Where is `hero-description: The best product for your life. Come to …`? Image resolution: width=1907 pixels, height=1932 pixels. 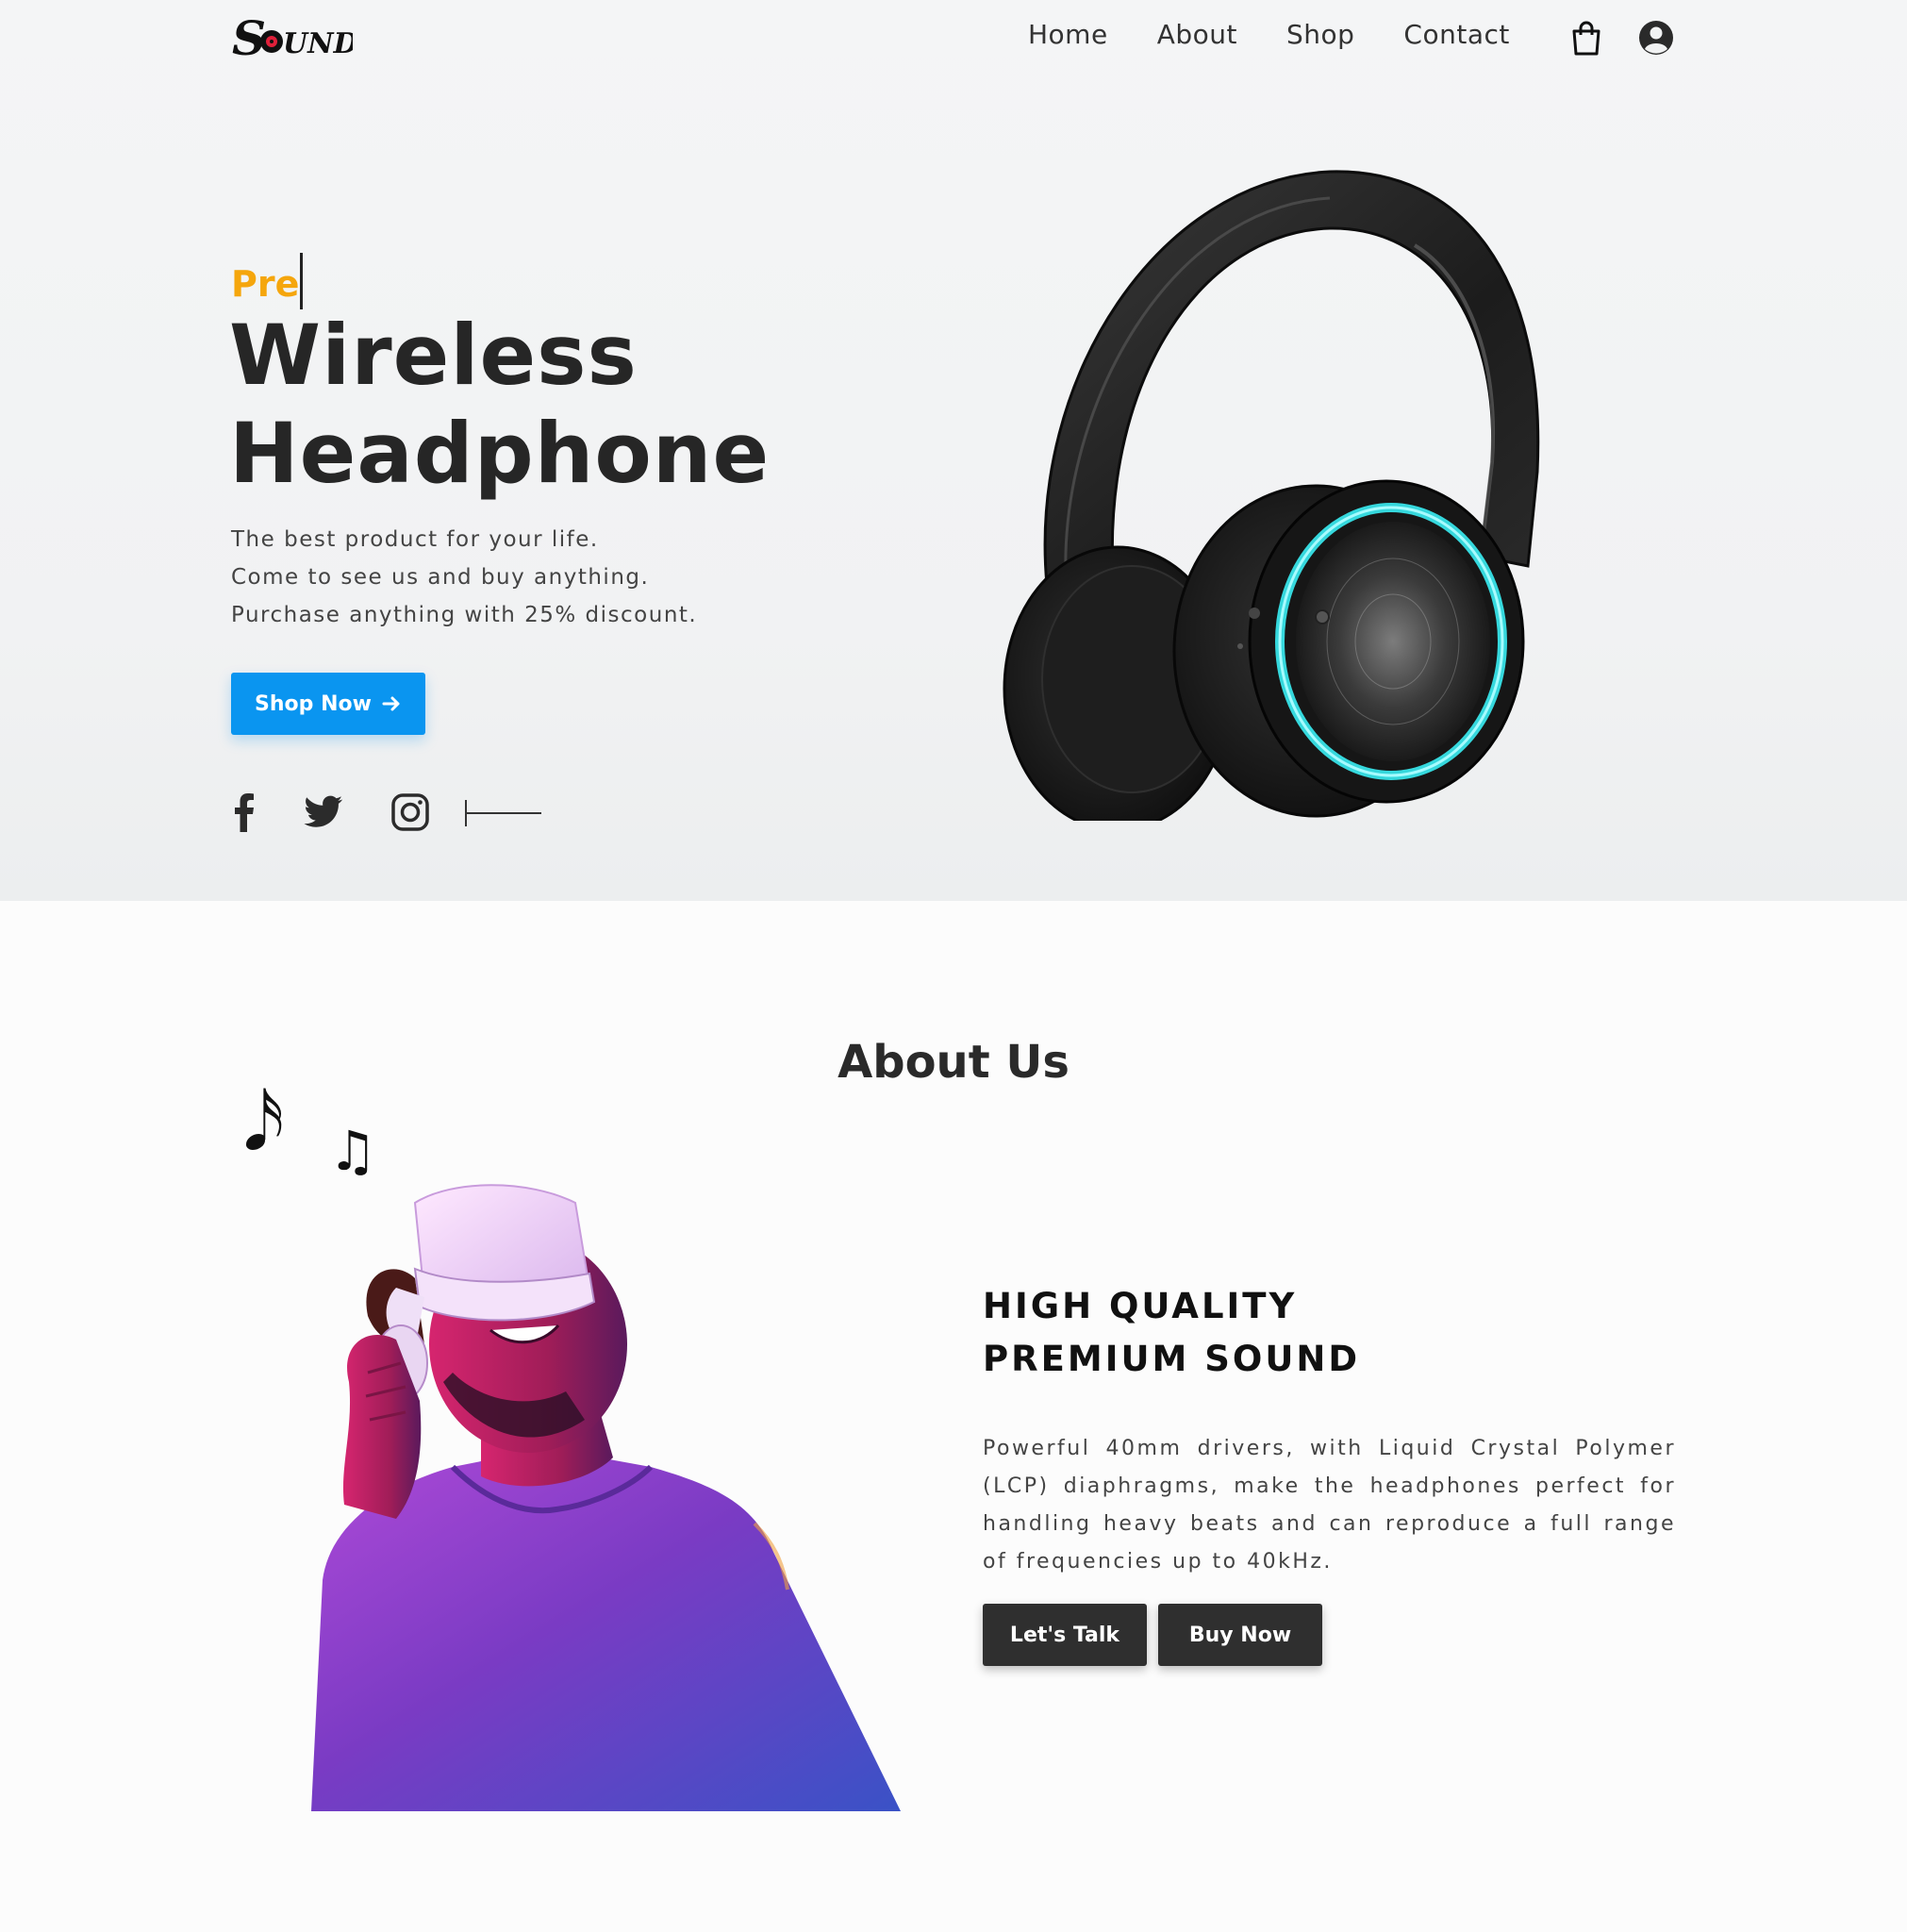
hero-description: The best product for your life. Come to … is located at coordinates (464, 577).